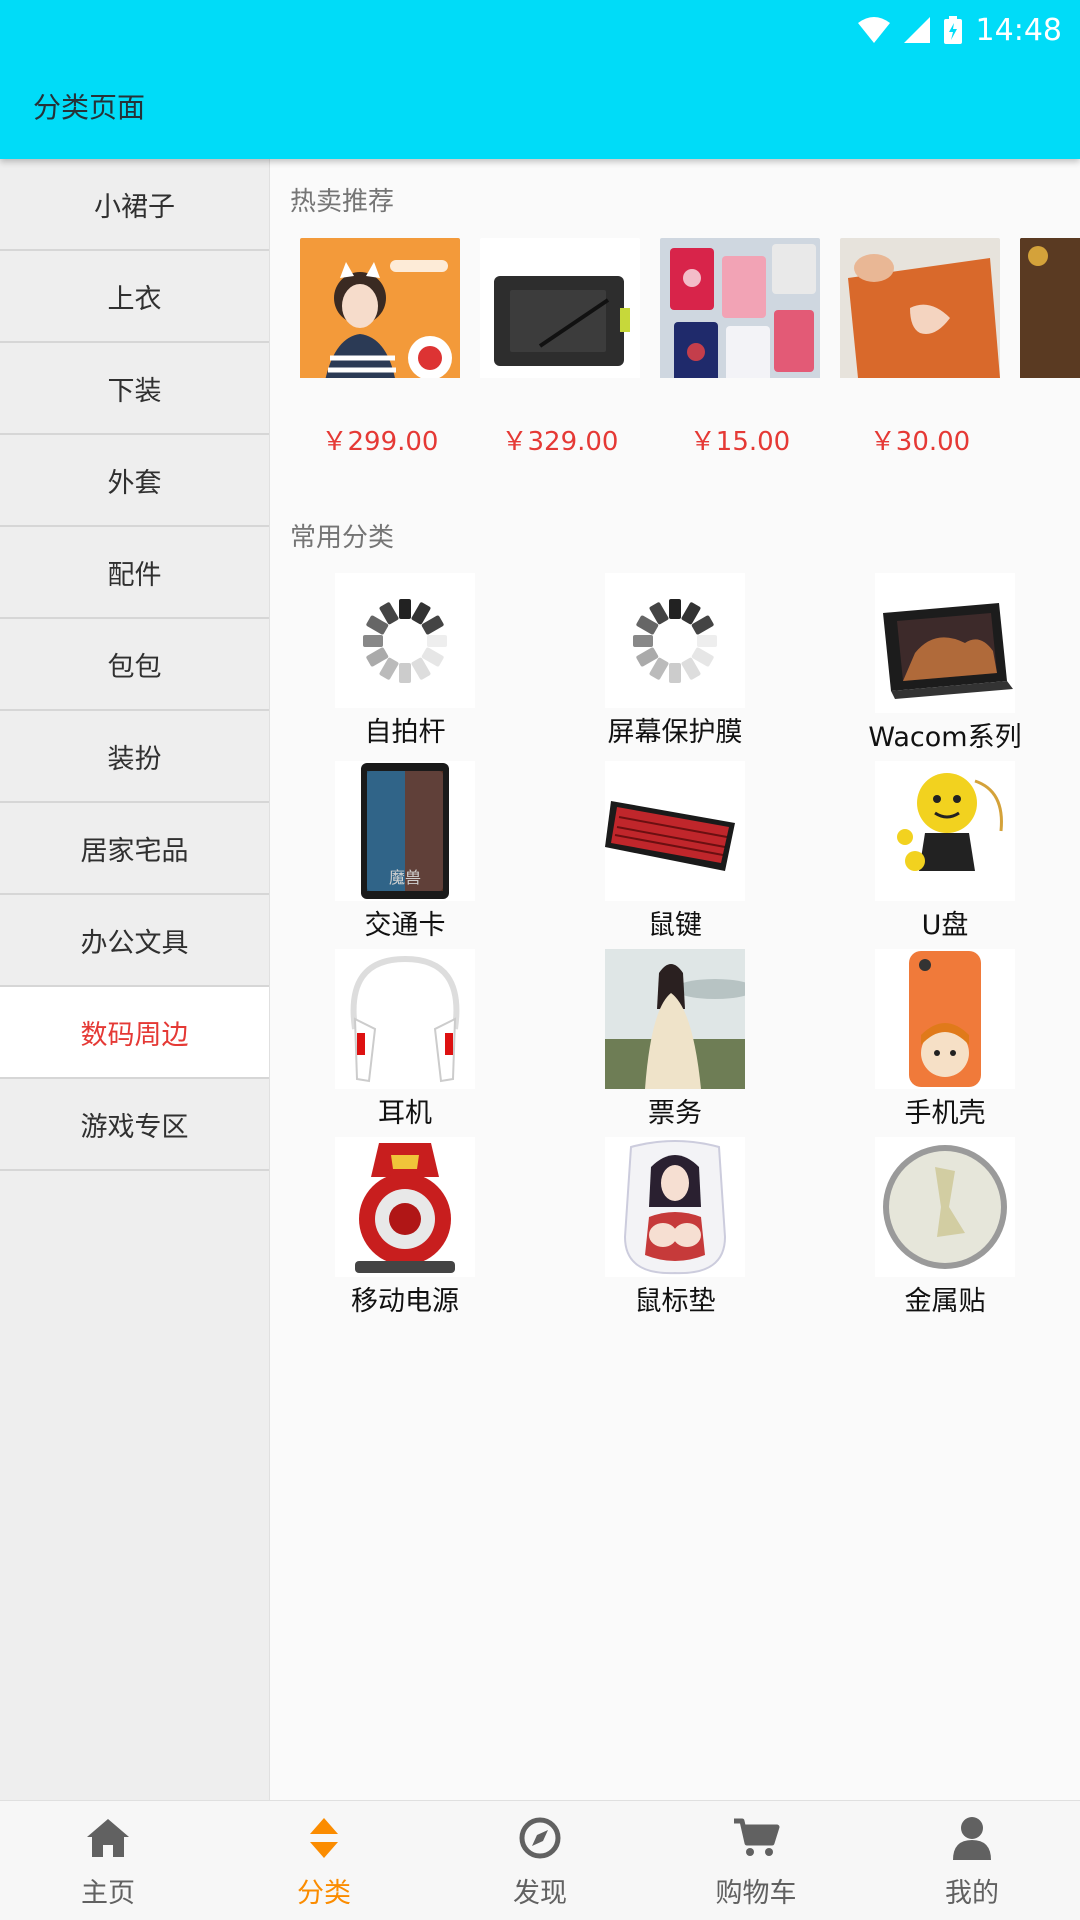 Image resolution: width=1080 pixels, height=1920 pixels. What do you see at coordinates (675, 925) in the screenshot?
I see `category-label: 鼠键` at bounding box center [675, 925].